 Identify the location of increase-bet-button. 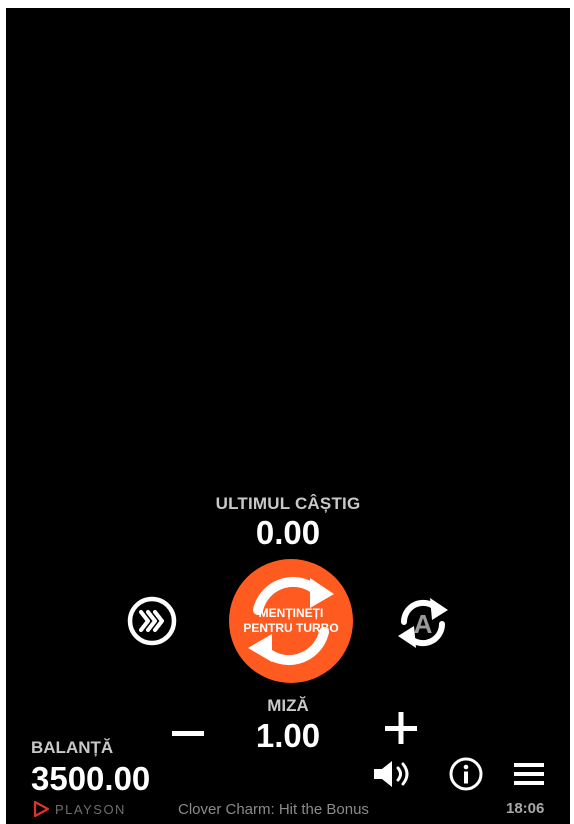
(401, 728).